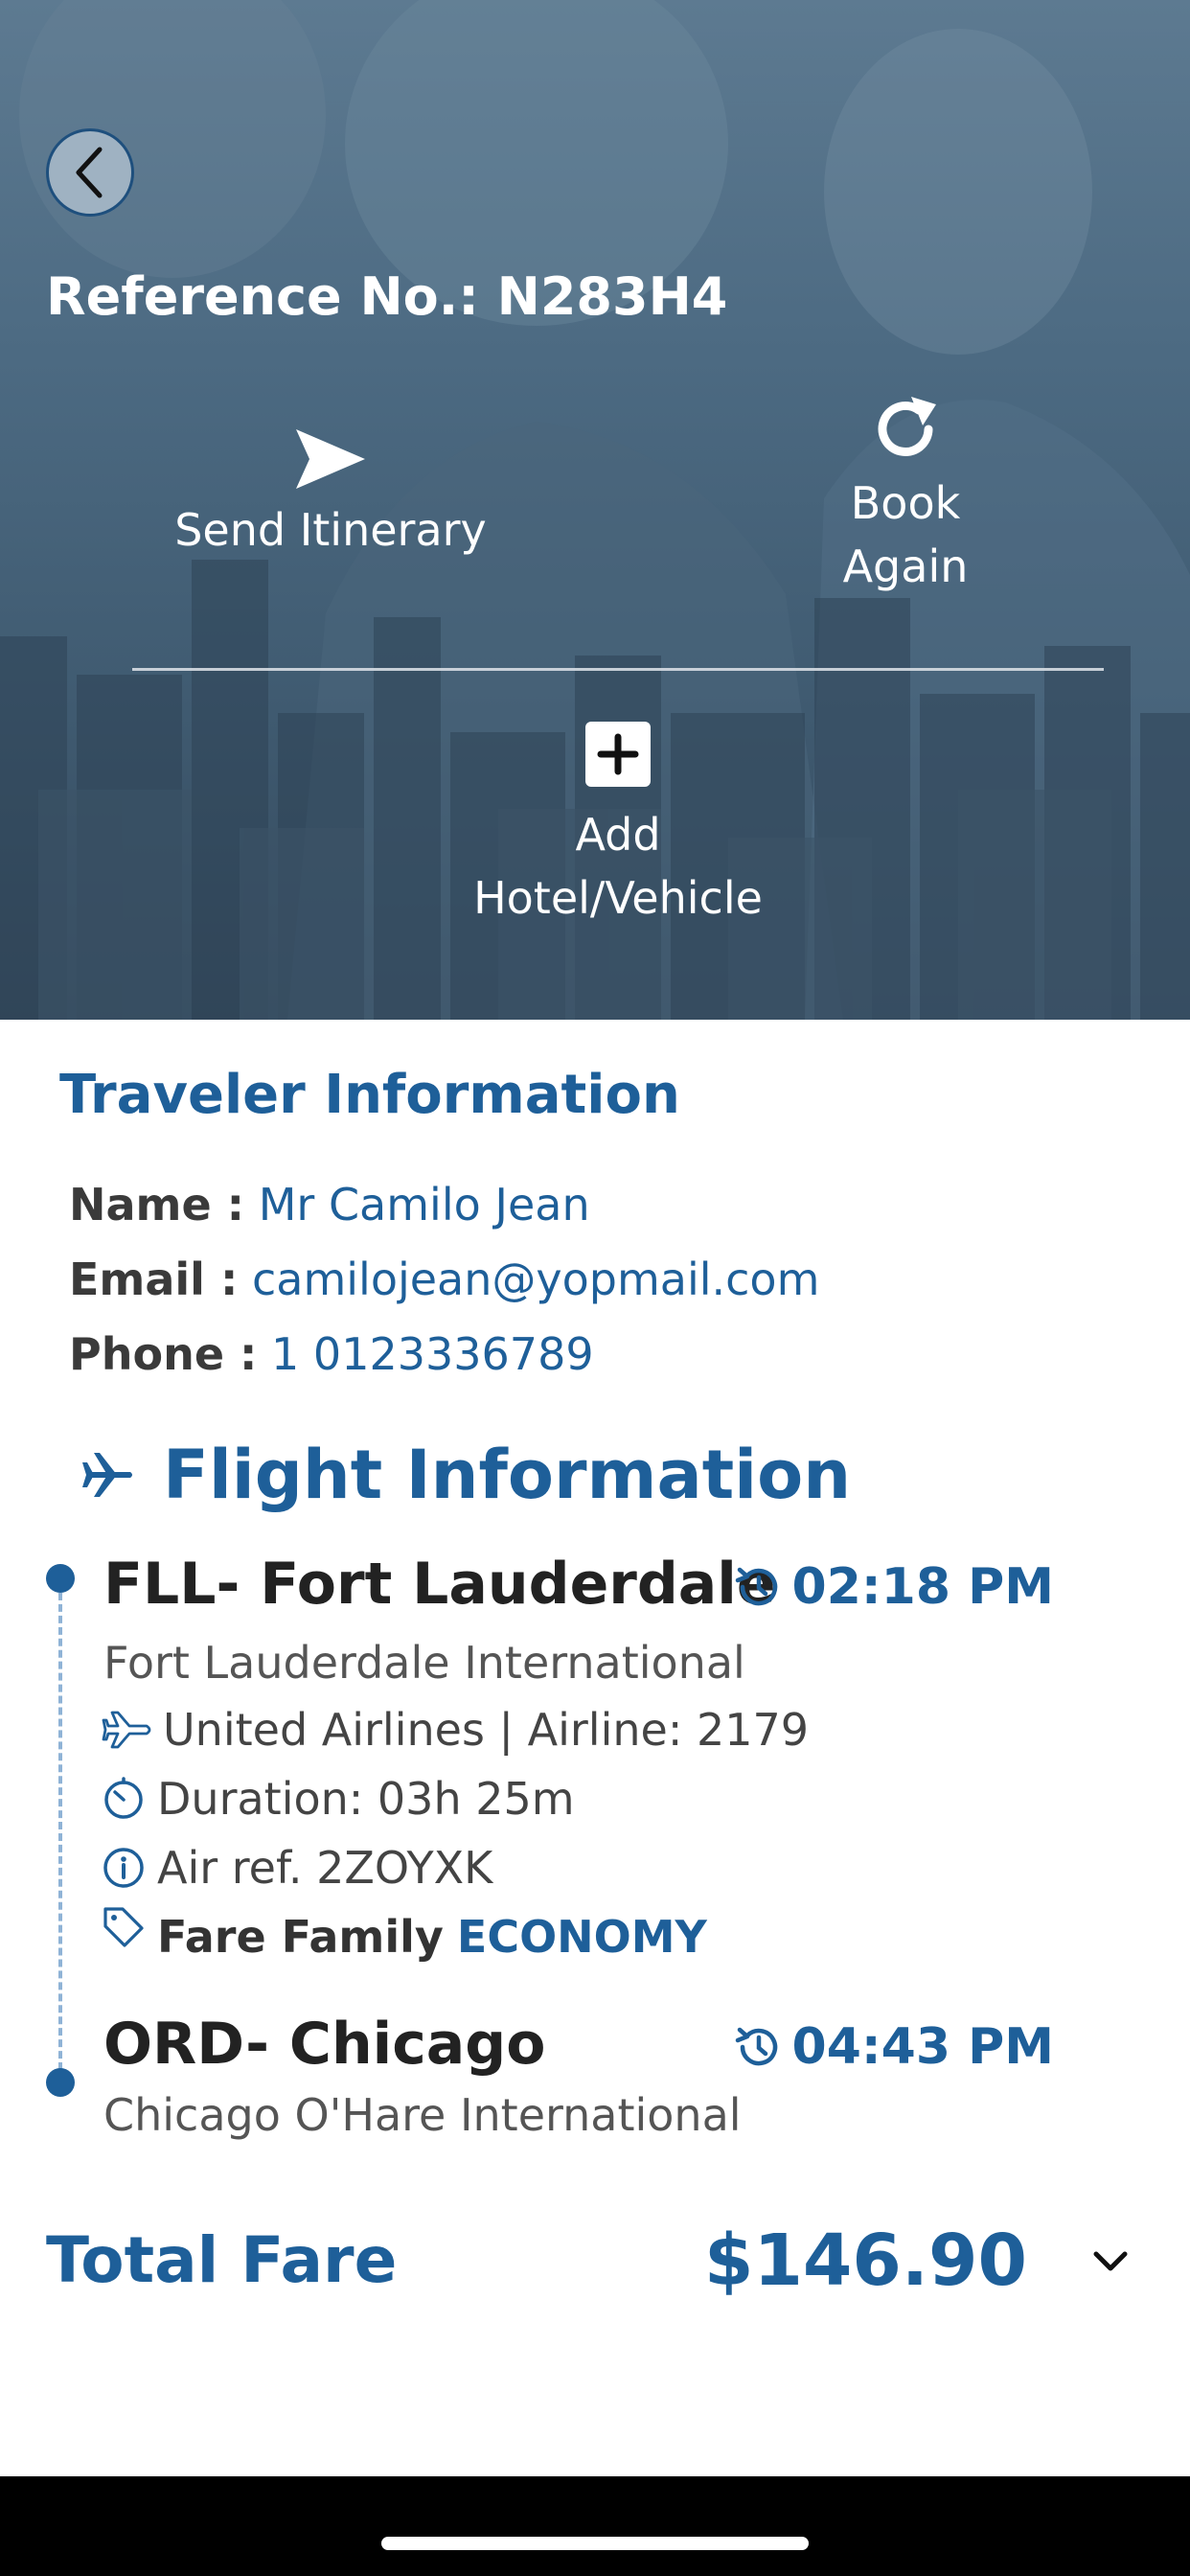 The height and width of the screenshot is (2576, 1190). What do you see at coordinates (124, 1798) in the screenshot?
I see `timer-icon` at bounding box center [124, 1798].